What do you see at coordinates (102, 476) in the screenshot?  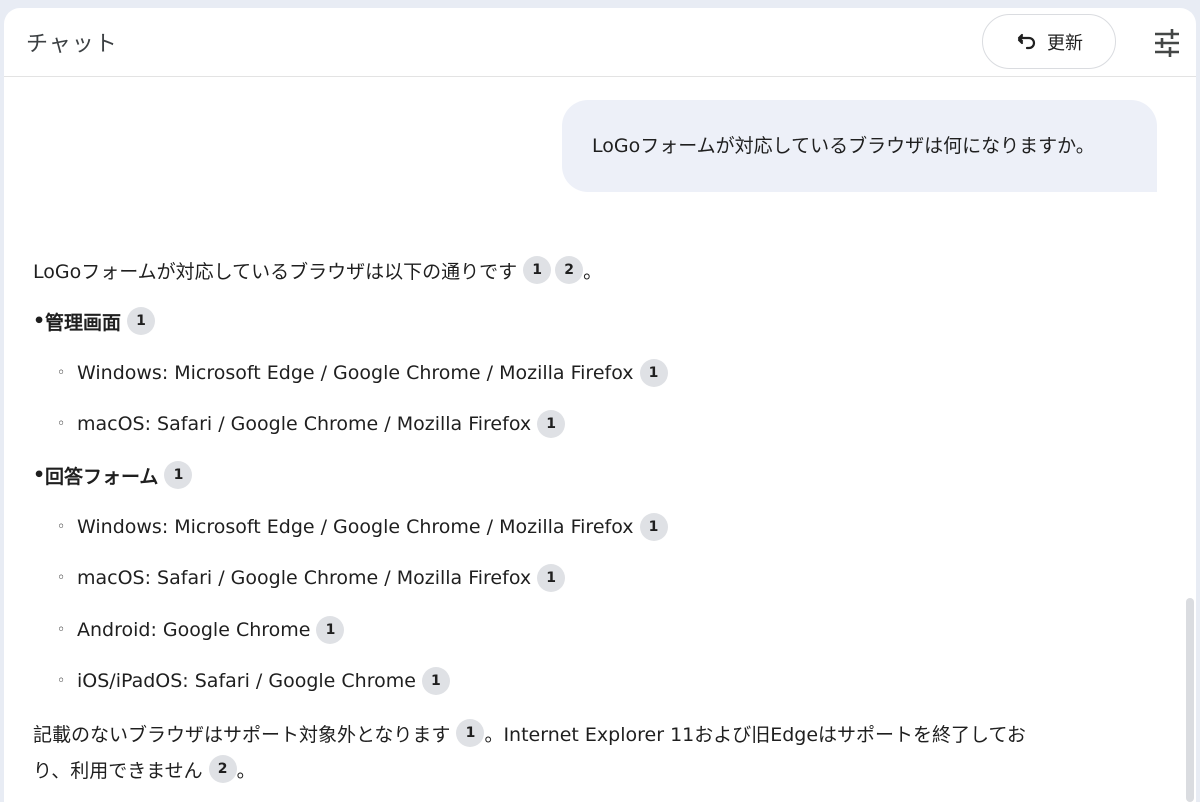 I see `section-title-form: 回答フォーム` at bounding box center [102, 476].